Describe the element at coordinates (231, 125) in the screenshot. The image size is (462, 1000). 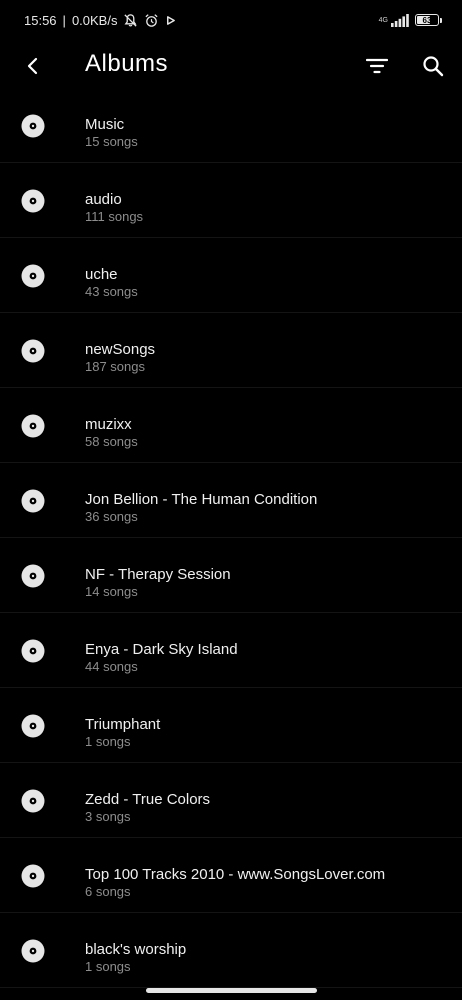
I see `album-row: Music 15 songs` at that location.